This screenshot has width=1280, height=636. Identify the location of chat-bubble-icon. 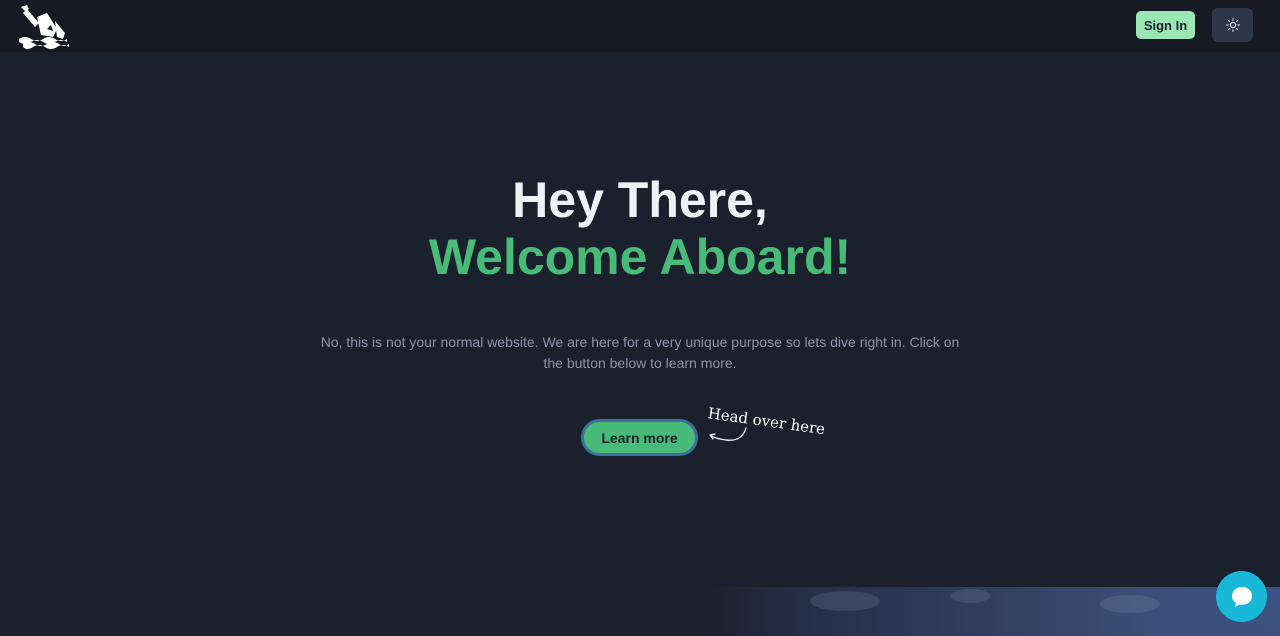
(1241, 596).